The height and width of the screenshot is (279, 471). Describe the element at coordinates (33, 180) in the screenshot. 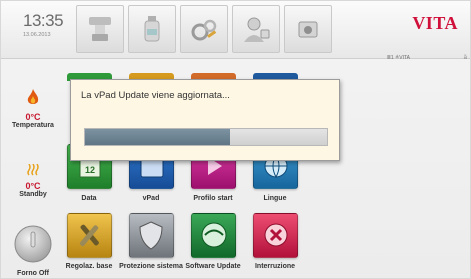

I see `standby-widget: 0°C Standby` at that location.